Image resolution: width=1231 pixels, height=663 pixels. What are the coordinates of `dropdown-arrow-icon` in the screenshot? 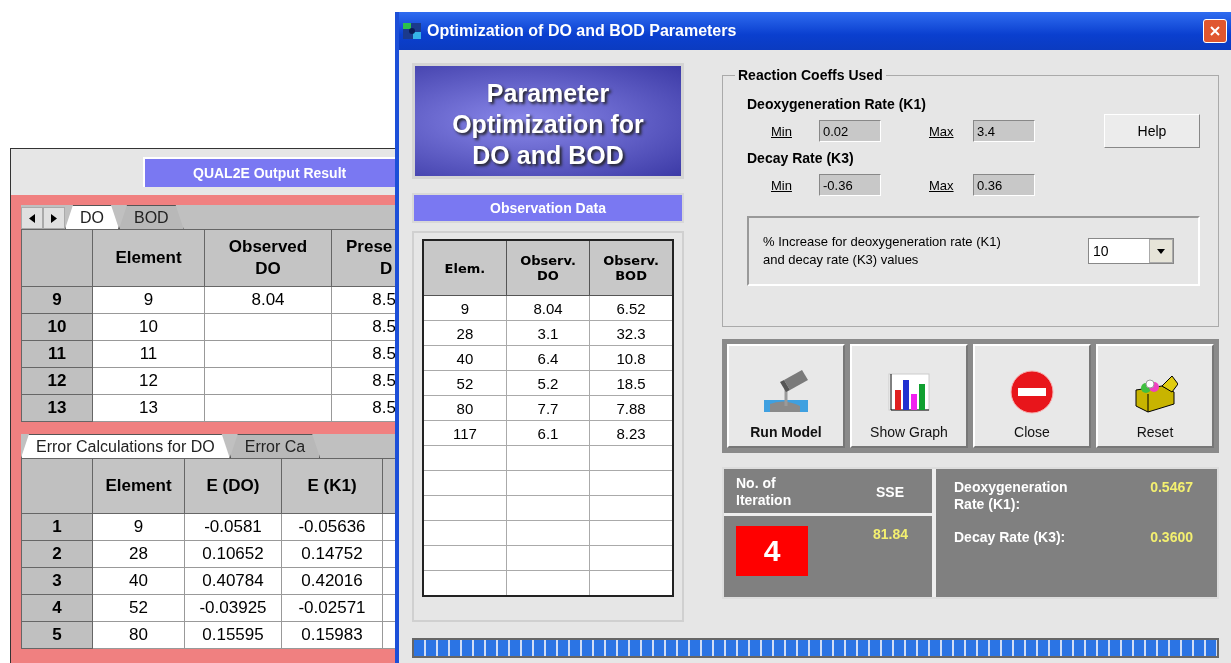 It's located at (1161, 251).